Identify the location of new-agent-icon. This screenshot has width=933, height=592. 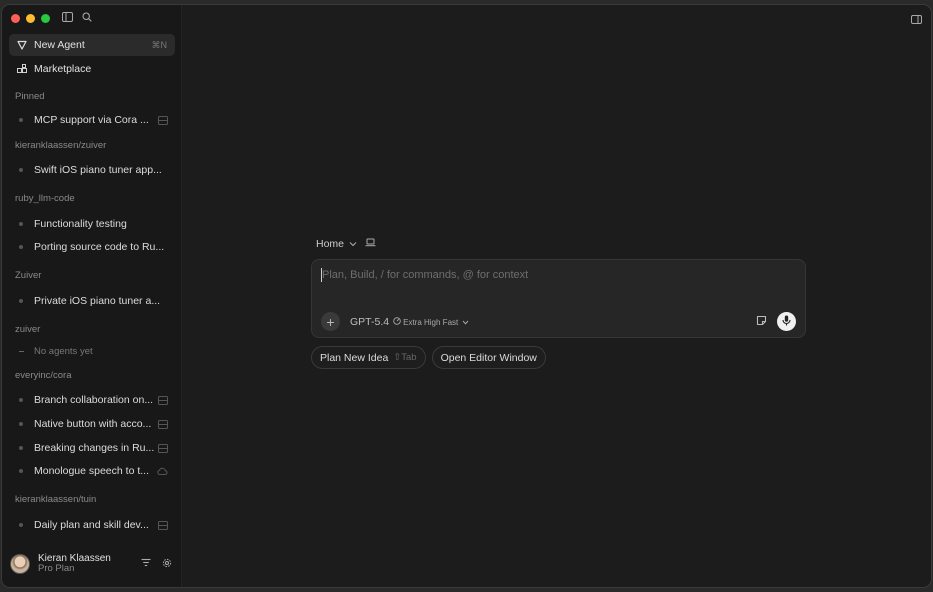
(22, 45).